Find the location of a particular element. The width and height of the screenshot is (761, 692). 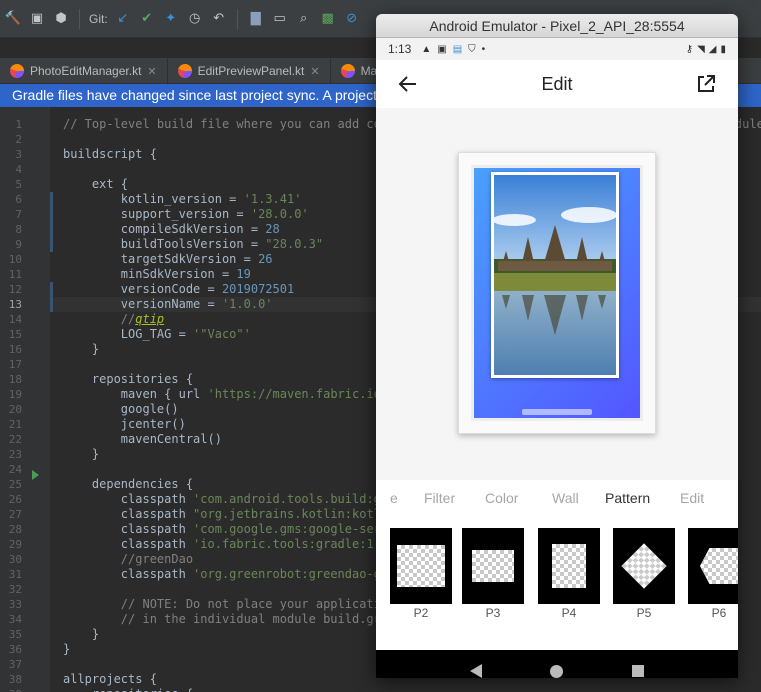

git-push-icon: ✦ is located at coordinates (171, 19).